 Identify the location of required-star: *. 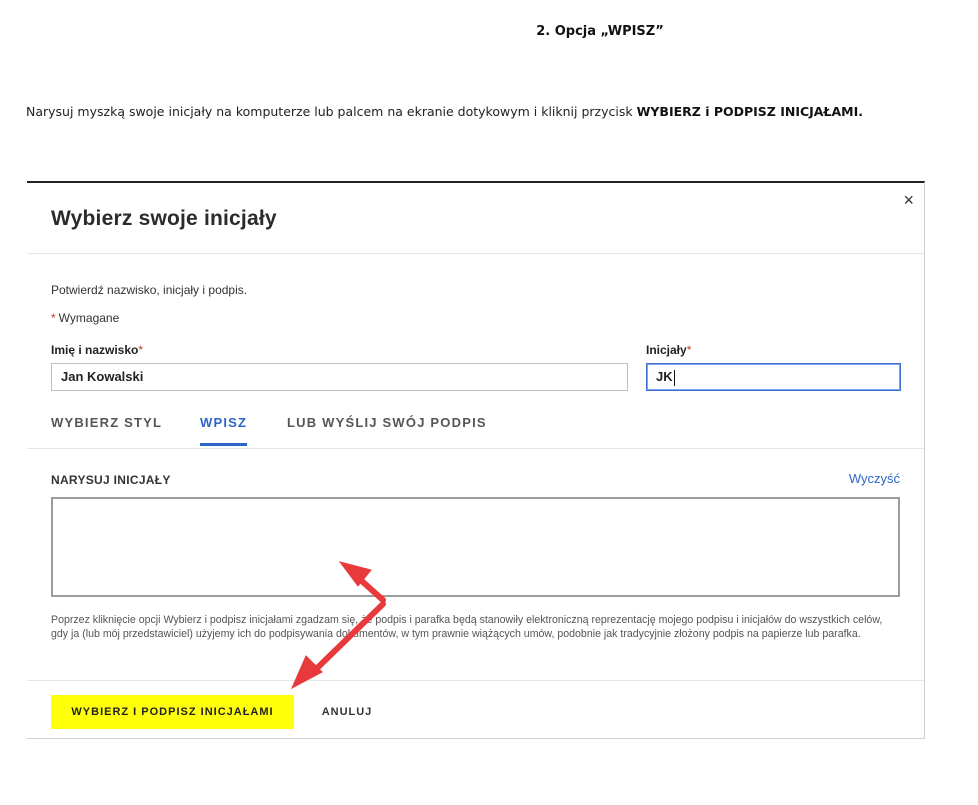
(53, 318).